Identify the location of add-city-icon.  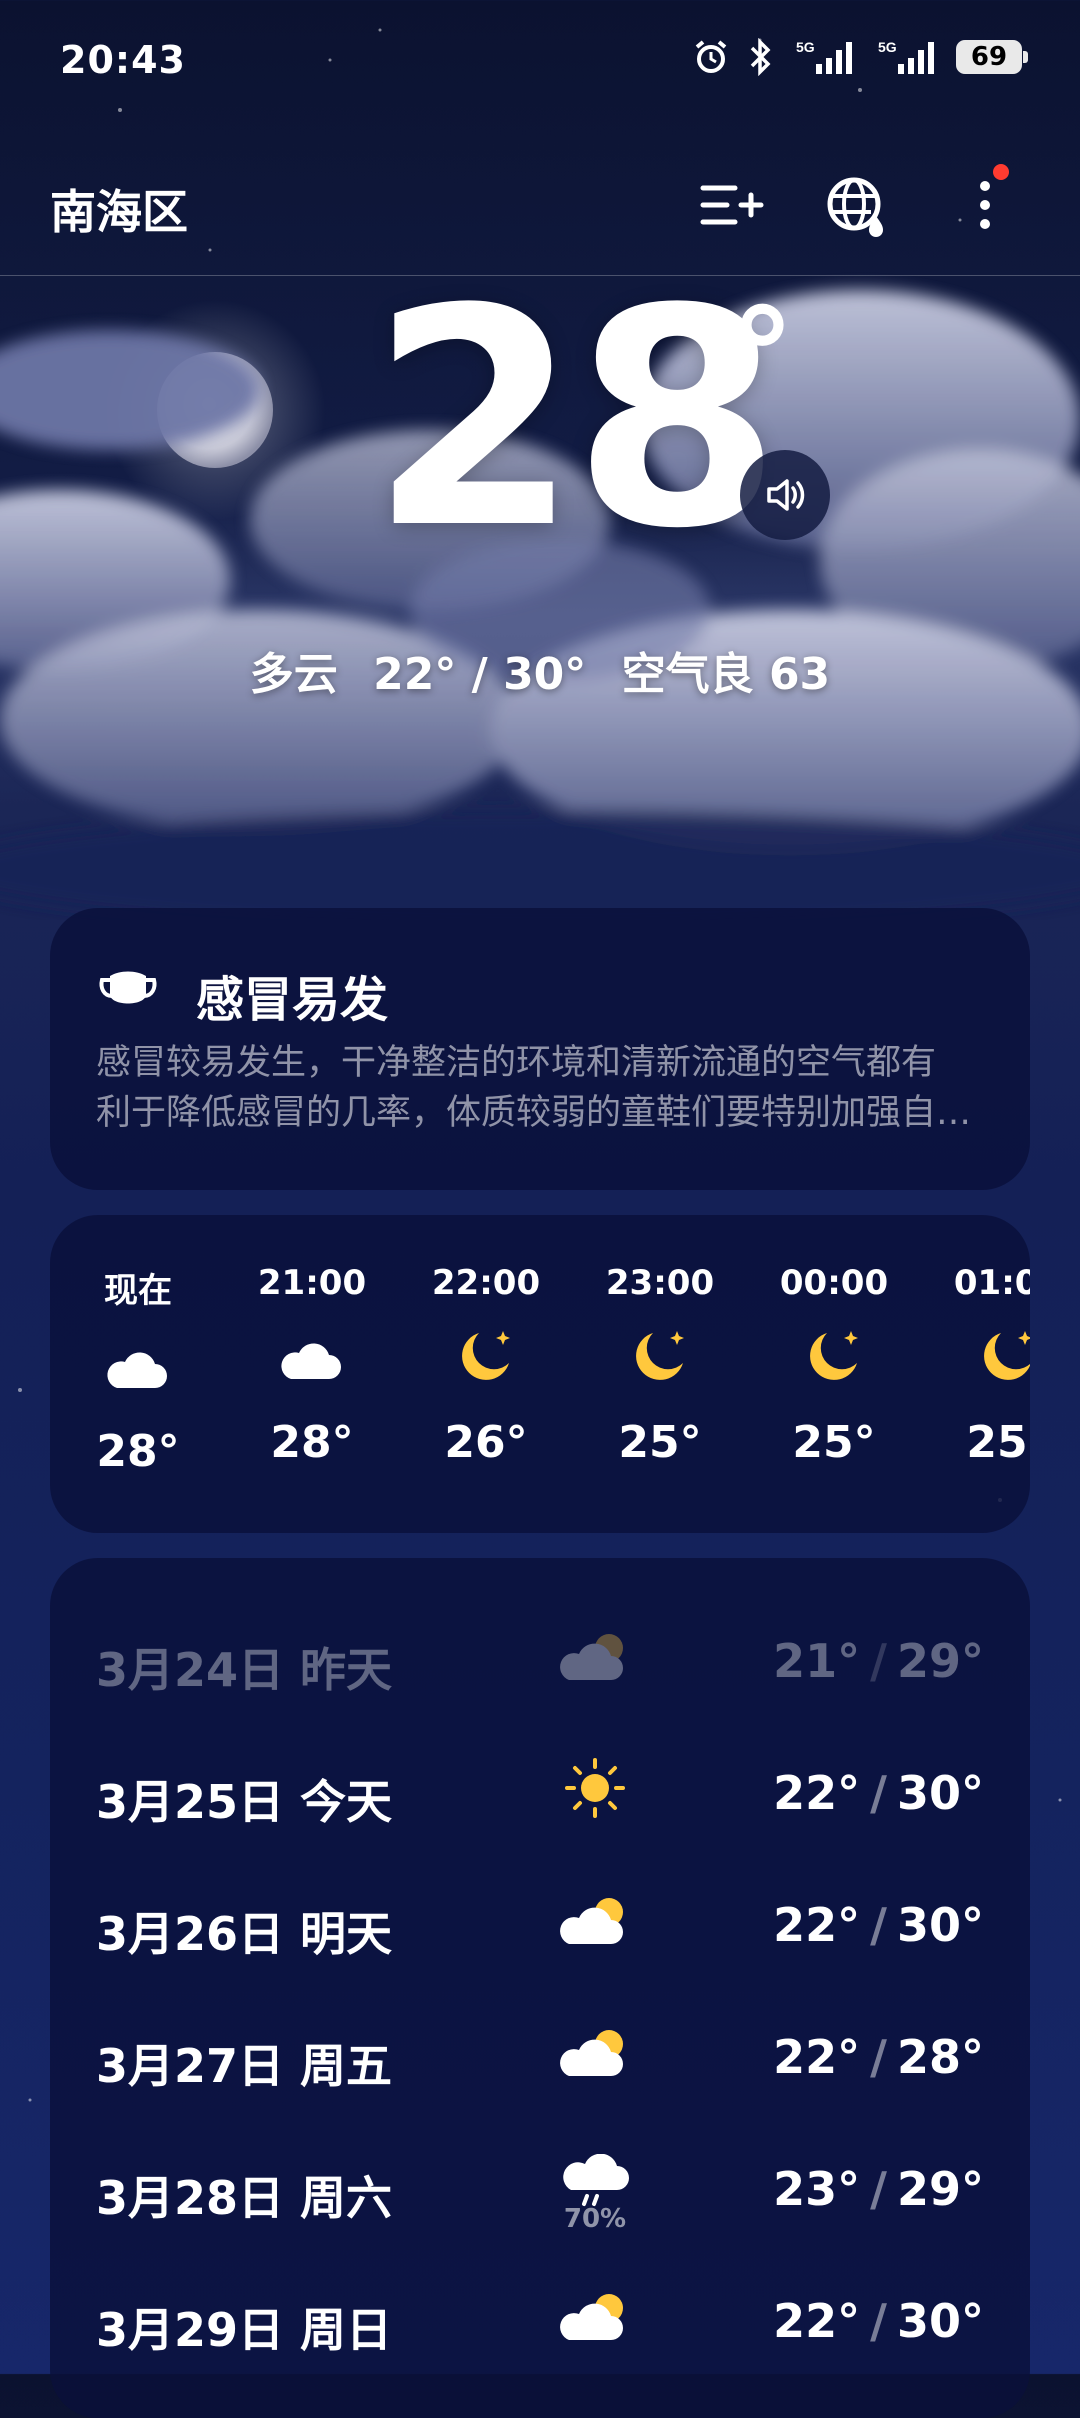
(730, 205).